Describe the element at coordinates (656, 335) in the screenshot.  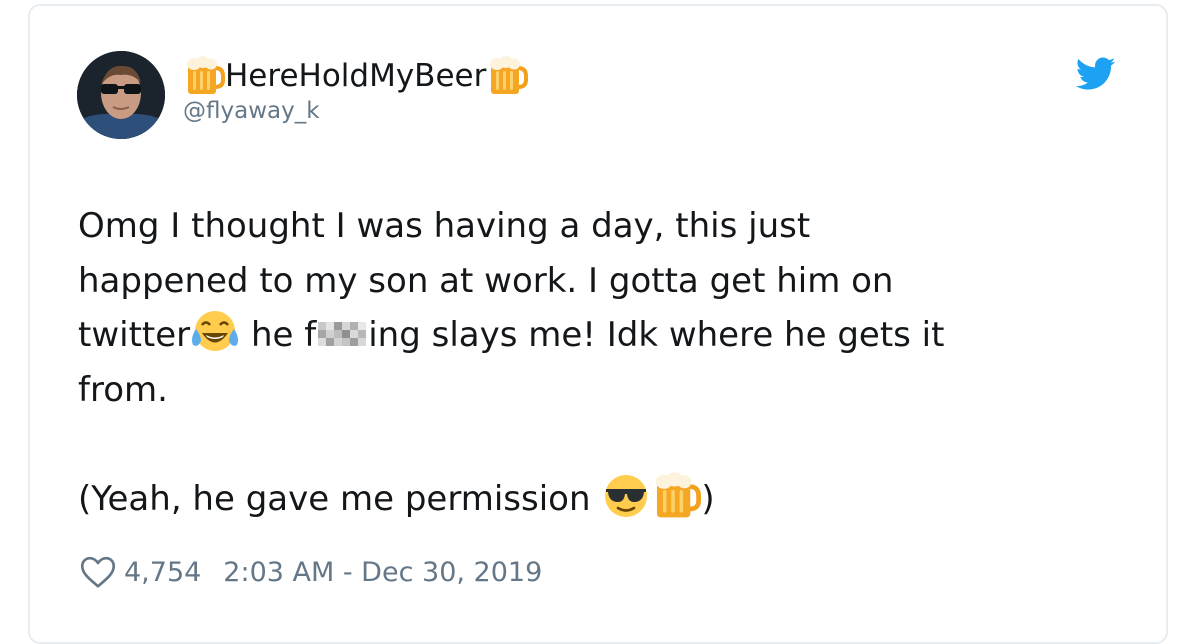
I see `tweet-text-segment: ing slays me! Idk where he gets it` at that location.